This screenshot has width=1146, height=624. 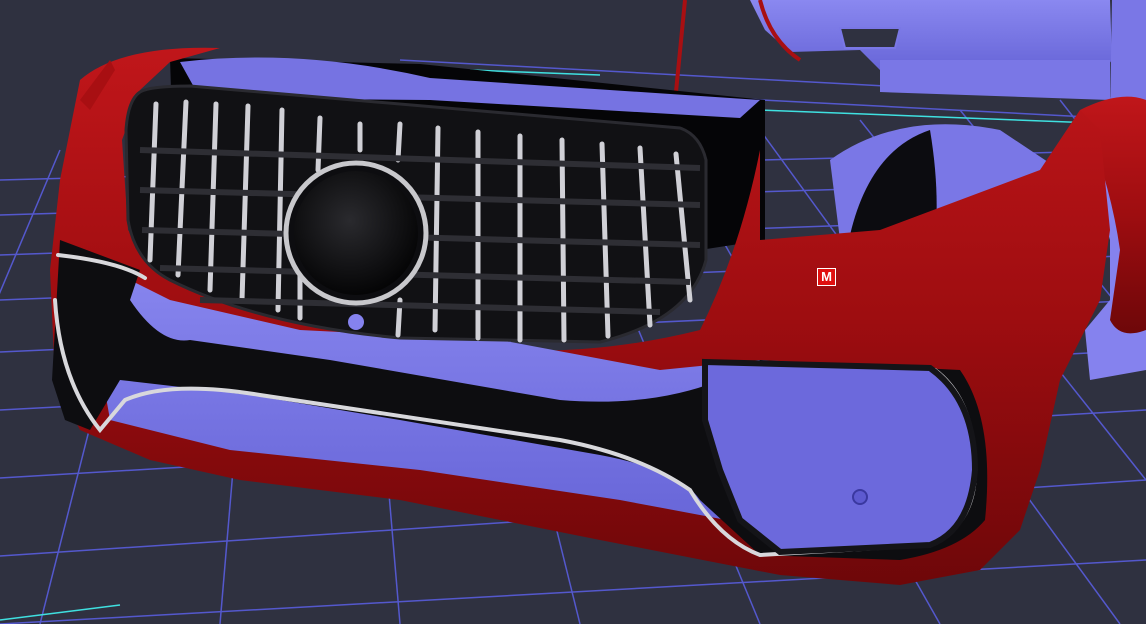 I want to click on parking-sensor, so click(x=860, y=497).